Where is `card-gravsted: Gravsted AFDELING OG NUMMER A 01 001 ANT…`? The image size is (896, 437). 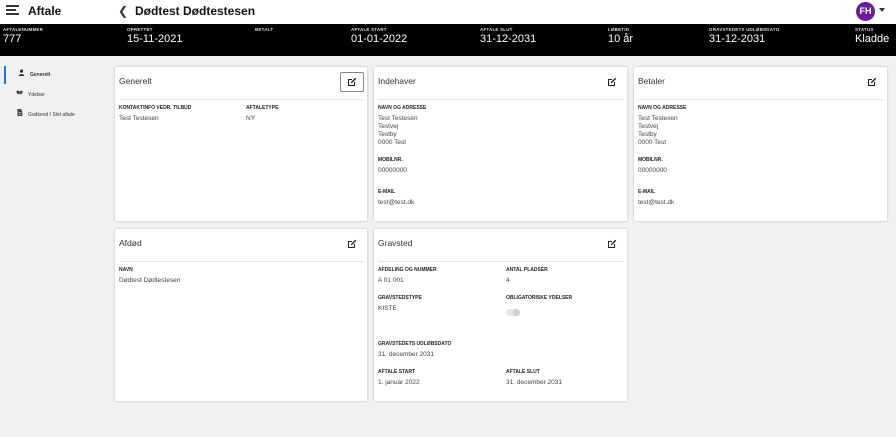 card-gravsted: Gravsted AFDELING OG NUMMER A 01 001 ANT… is located at coordinates (500, 315).